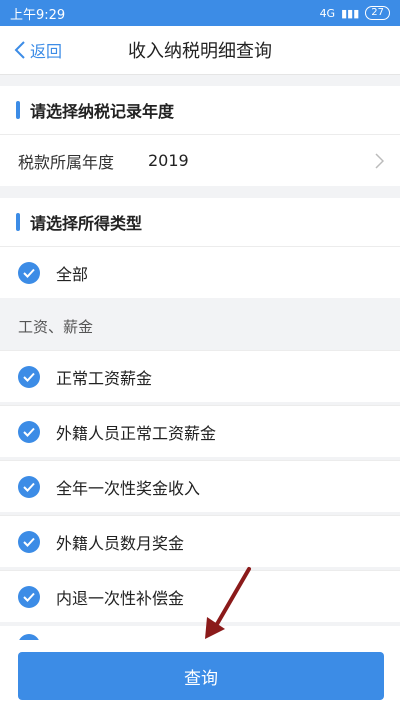 The height and width of the screenshot is (711, 400). Describe the element at coordinates (200, 376) in the screenshot. I see `checkbox-item: 正常工资薪金` at that location.